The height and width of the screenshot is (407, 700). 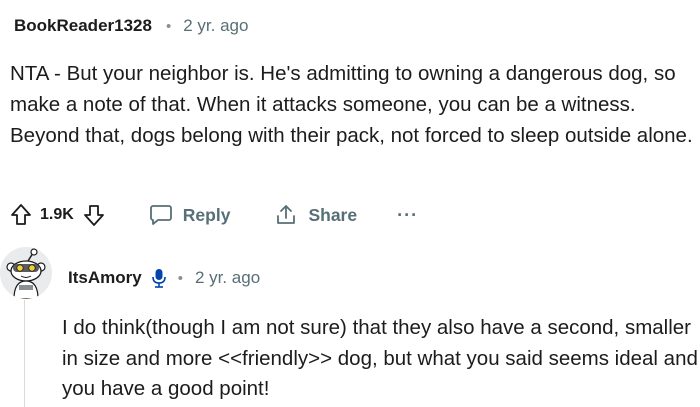 What do you see at coordinates (158, 278) in the screenshot?
I see `microphone-icon` at bounding box center [158, 278].